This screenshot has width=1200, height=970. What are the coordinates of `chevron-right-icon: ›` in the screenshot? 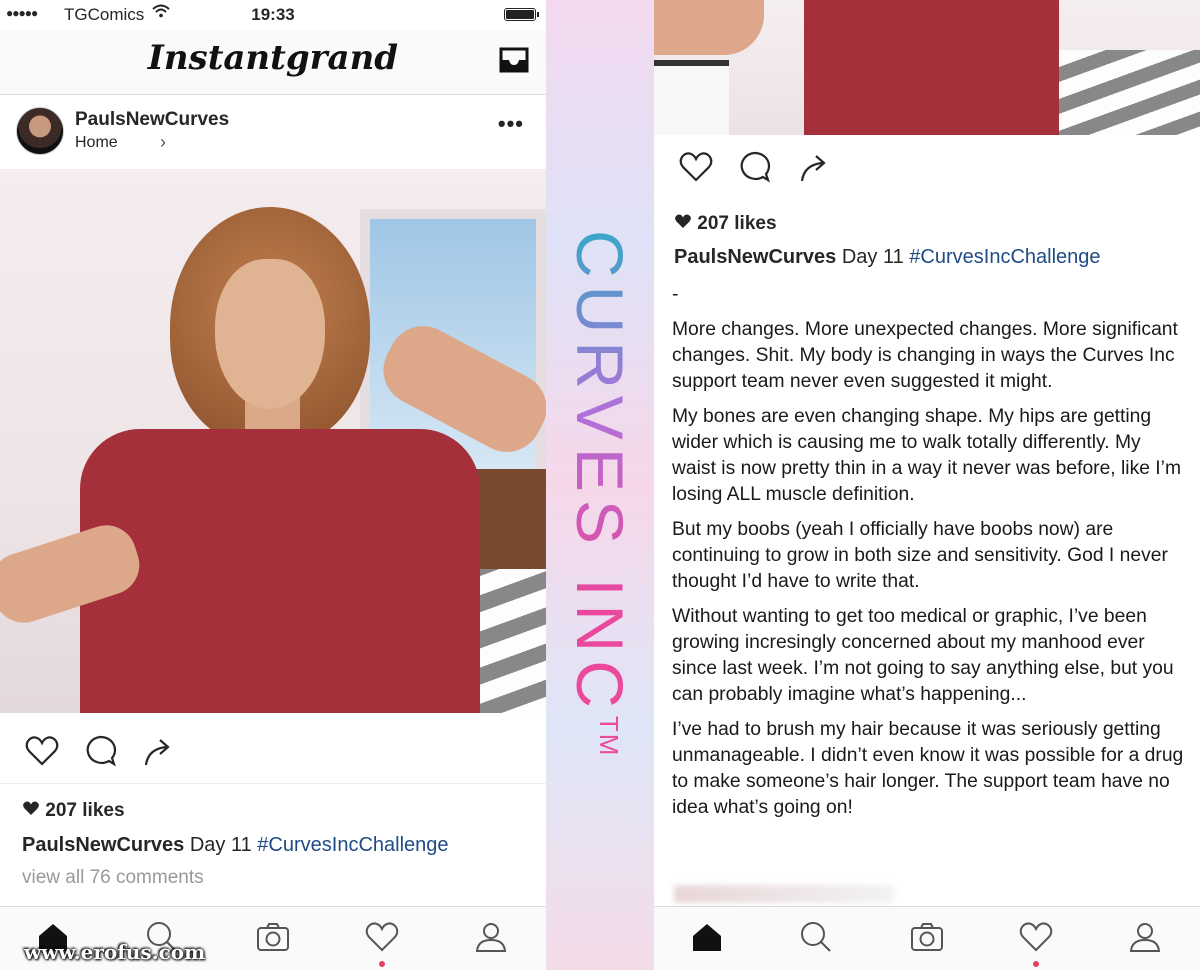 It's located at (163, 142).